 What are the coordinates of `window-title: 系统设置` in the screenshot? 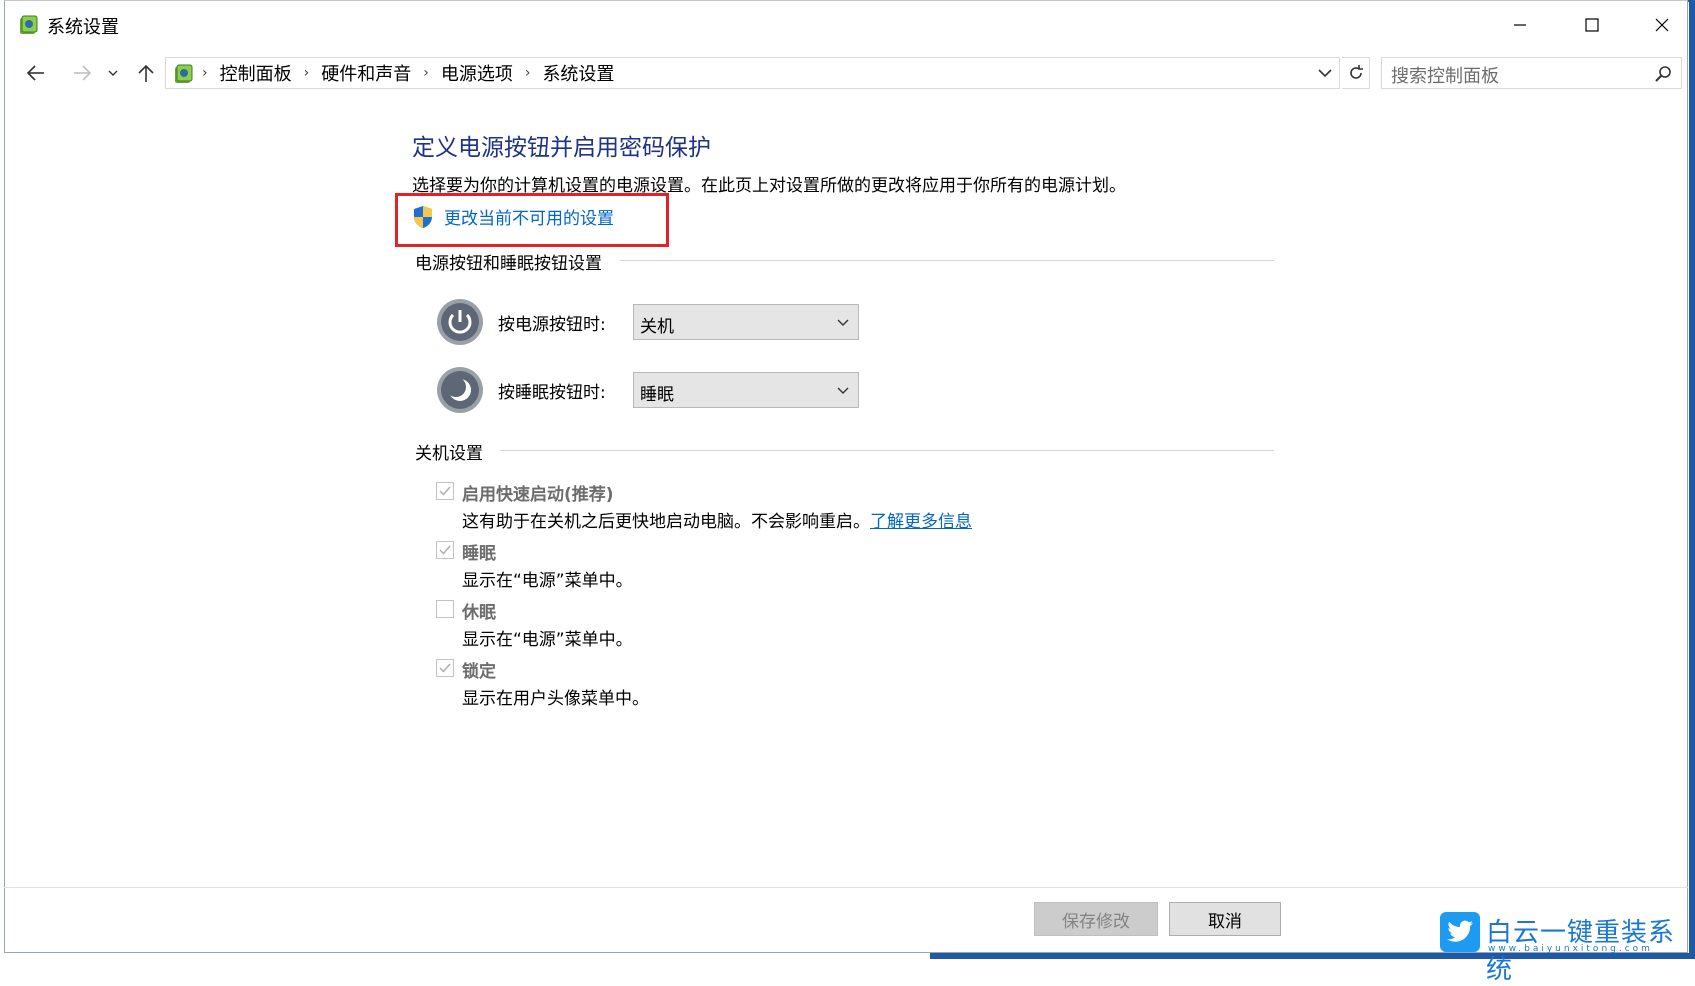 It's located at (83, 27).